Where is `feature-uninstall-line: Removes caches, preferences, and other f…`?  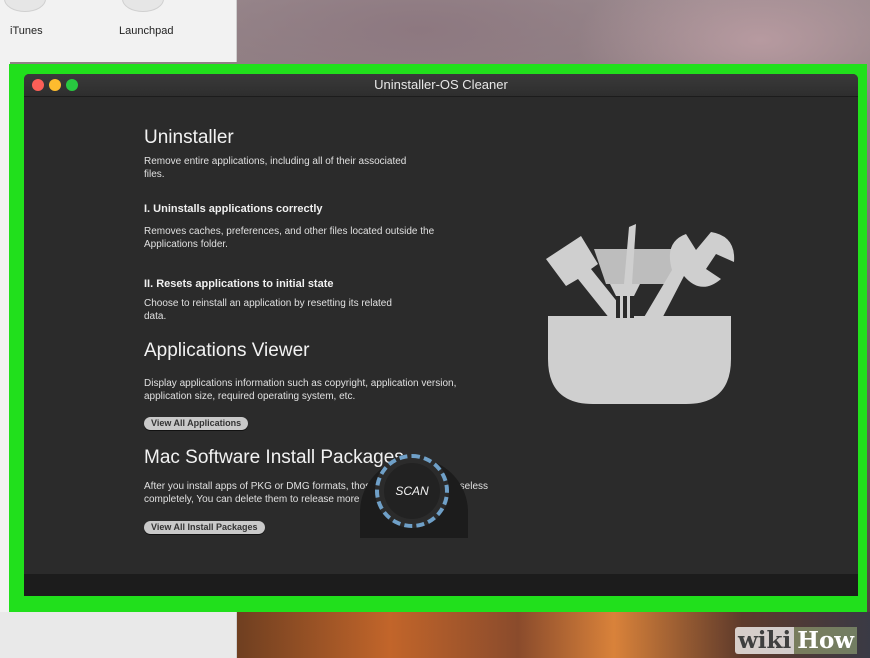 feature-uninstall-line: Removes caches, preferences, and other f… is located at coordinates (289, 231).